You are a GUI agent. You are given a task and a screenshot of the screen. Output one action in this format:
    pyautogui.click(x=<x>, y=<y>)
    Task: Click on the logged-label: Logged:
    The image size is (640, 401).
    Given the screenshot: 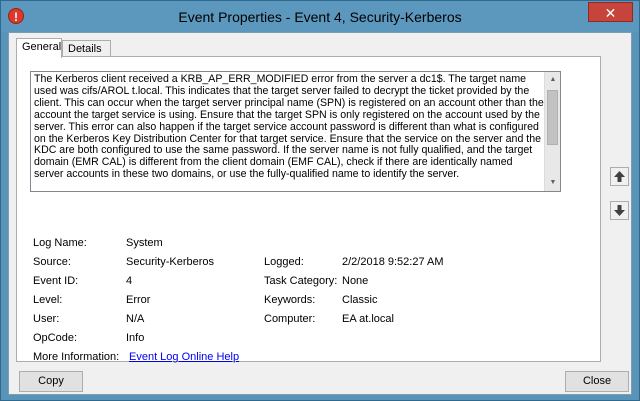 What is the action you would take?
    pyautogui.click(x=284, y=262)
    